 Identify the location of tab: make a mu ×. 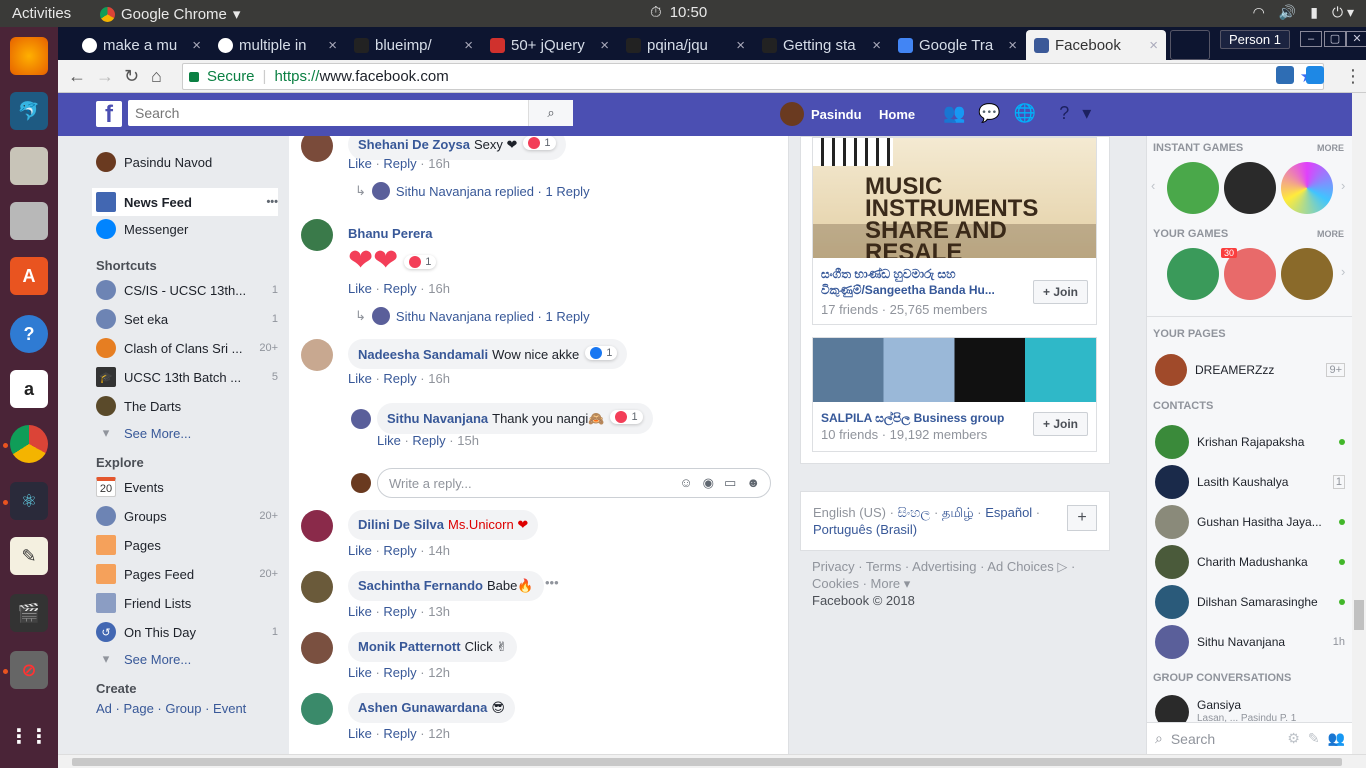
(141, 45).